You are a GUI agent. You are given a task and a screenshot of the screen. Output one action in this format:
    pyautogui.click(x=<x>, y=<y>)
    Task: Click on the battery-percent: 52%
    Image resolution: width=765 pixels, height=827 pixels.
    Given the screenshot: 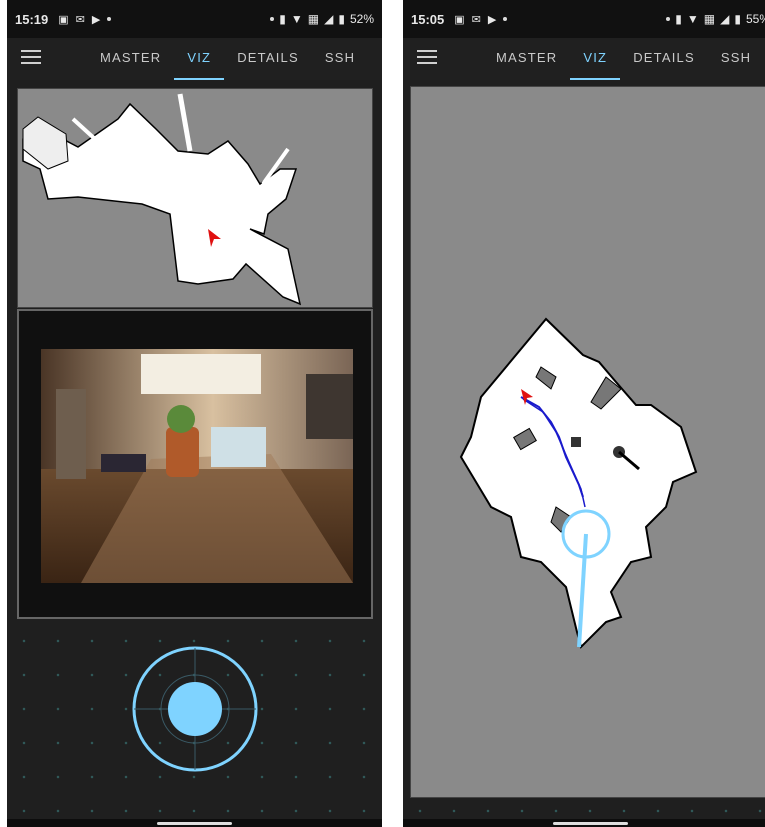 What is the action you would take?
    pyautogui.click(x=361, y=19)
    